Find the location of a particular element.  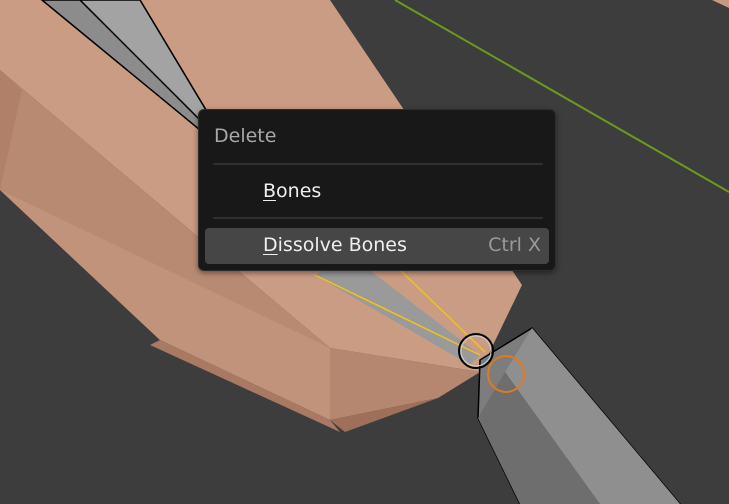

menu-title: Delete is located at coordinates (245, 136).